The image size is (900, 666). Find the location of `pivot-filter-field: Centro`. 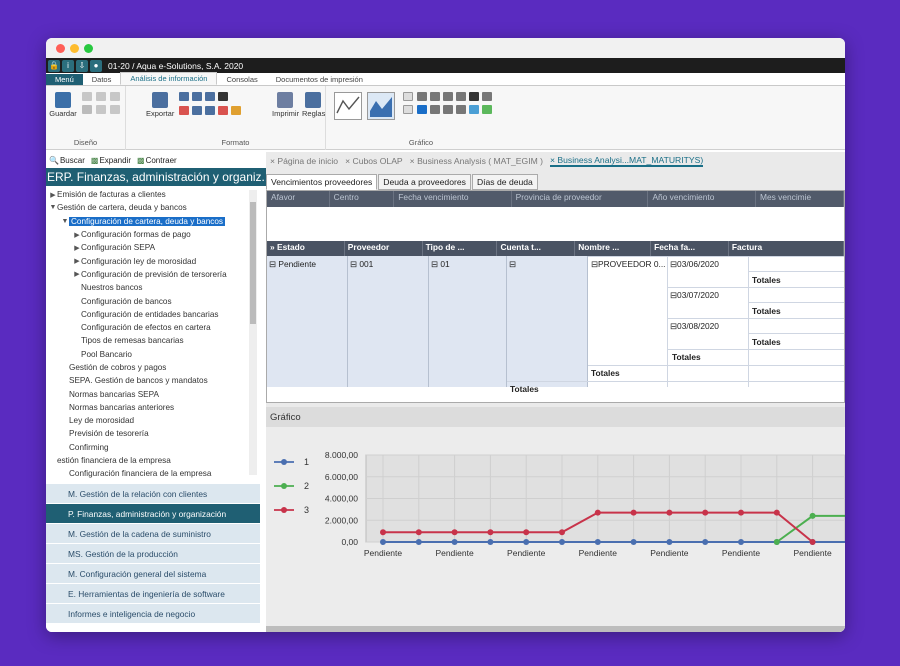

pivot-filter-field: Centro is located at coordinates (362, 199).